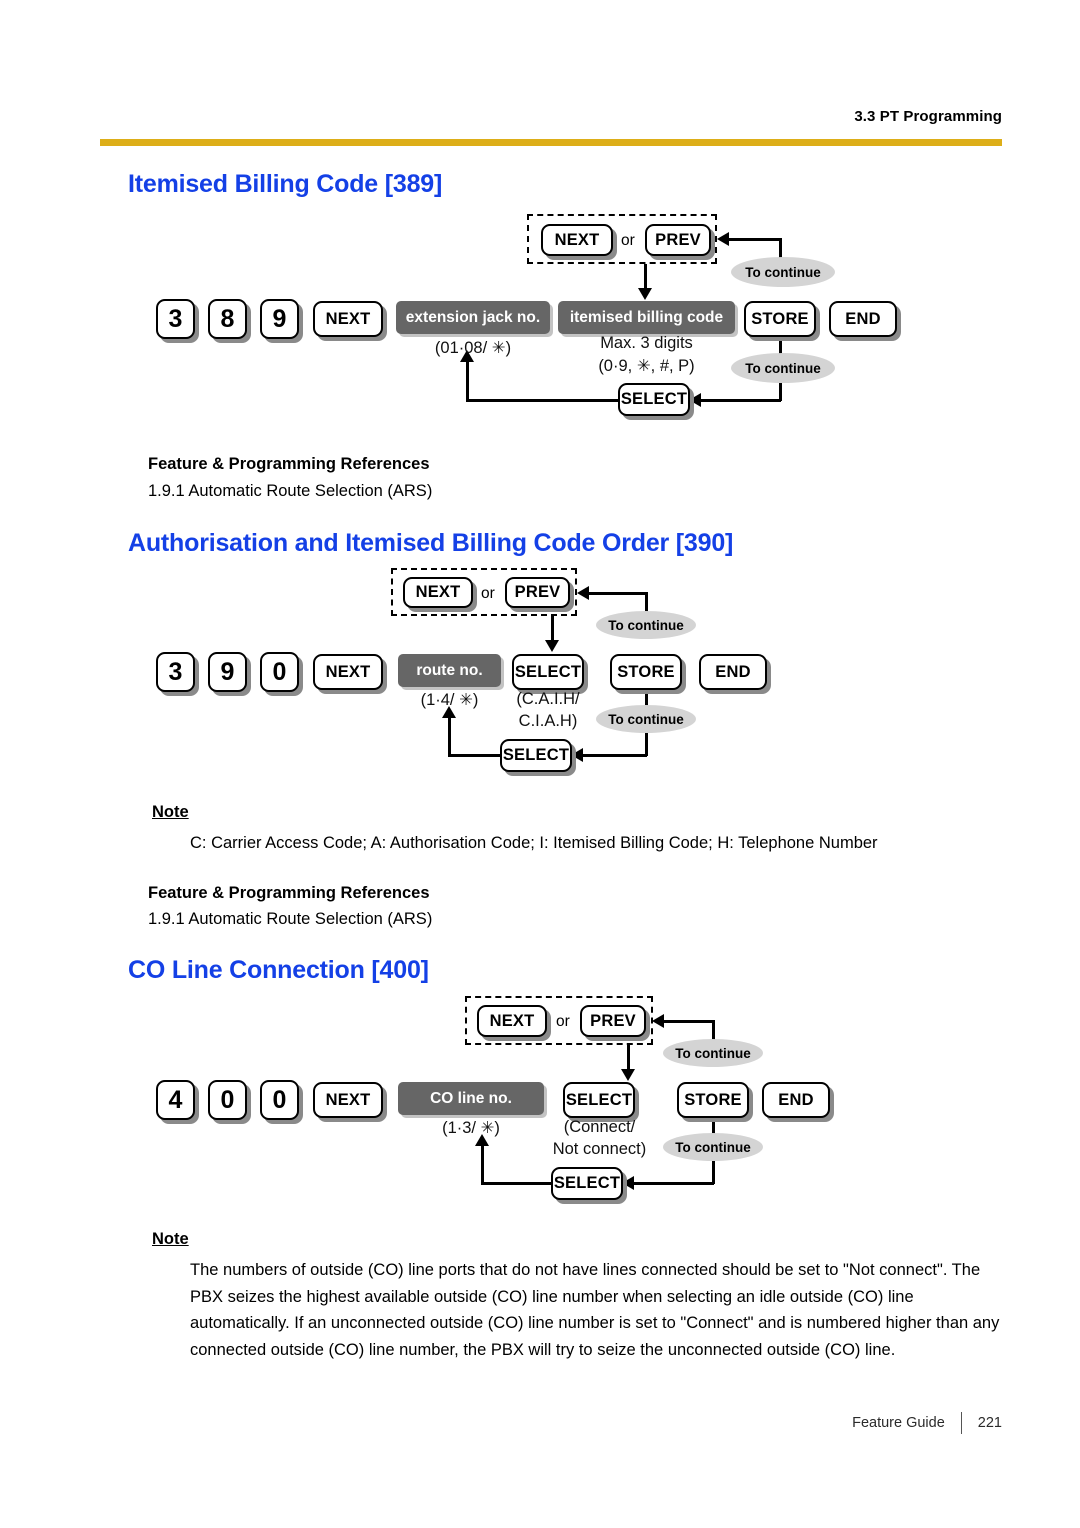  I want to click on end-key-400: END, so click(796, 1100).